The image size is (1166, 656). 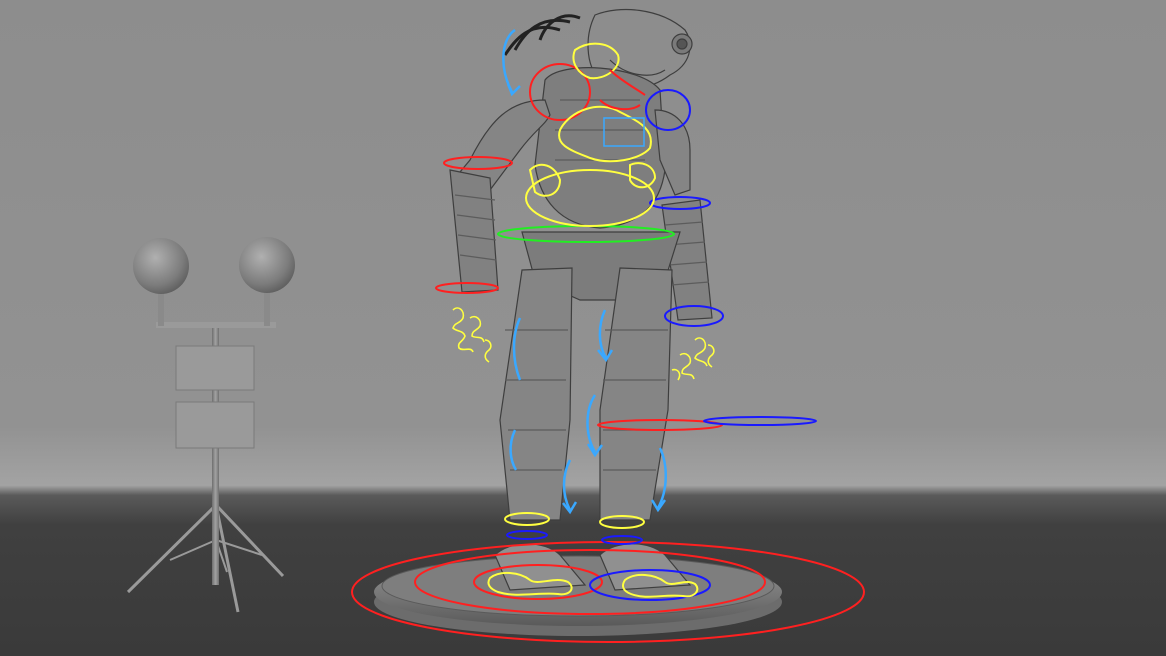 I want to click on chrome-reference-sphere, so click(x=161, y=266).